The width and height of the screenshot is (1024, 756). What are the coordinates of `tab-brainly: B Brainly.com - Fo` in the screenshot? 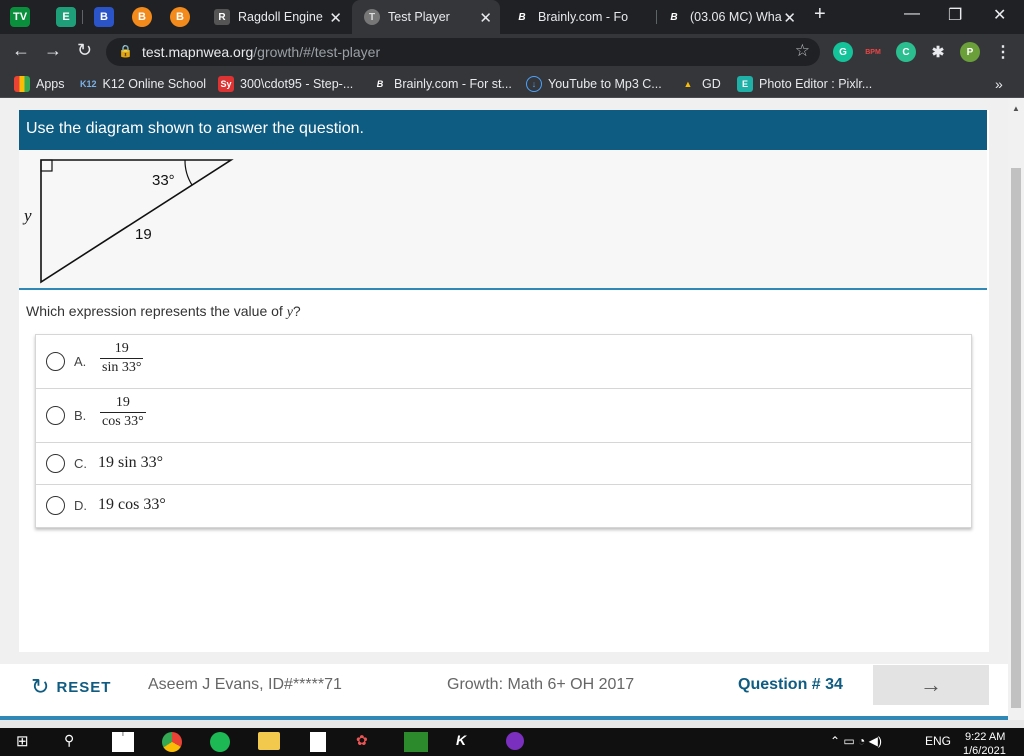 It's located at (579, 17).